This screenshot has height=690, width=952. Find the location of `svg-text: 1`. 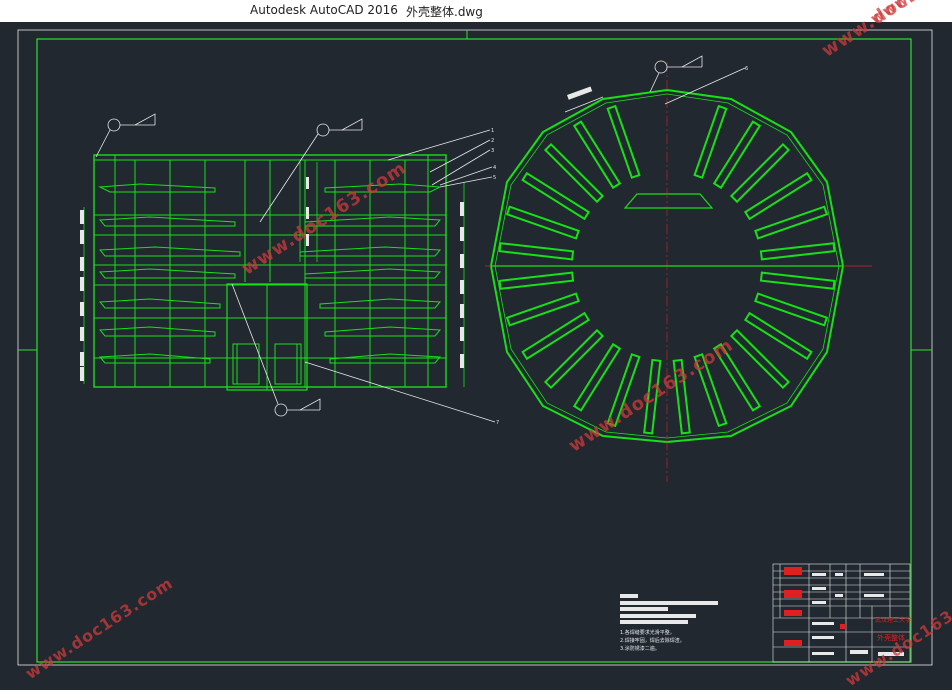

svg-text: 1 is located at coordinates (492, 131).